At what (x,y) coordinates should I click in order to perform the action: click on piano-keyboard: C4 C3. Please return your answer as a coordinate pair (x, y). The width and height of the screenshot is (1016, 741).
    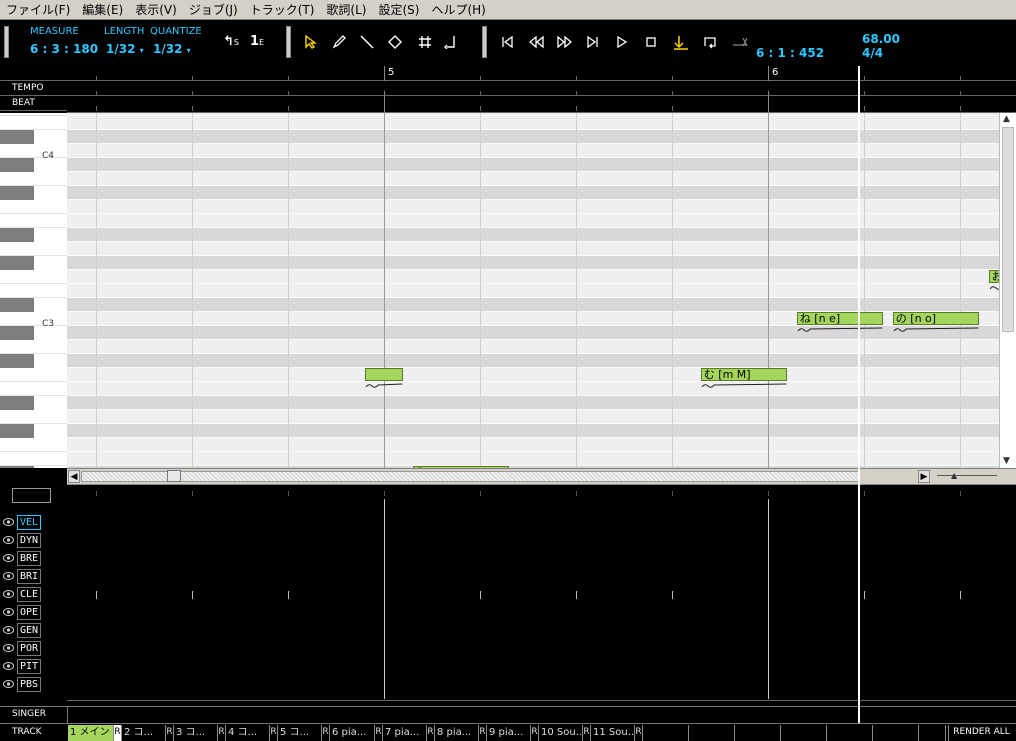
    Looking at the image, I should click on (33, 290).